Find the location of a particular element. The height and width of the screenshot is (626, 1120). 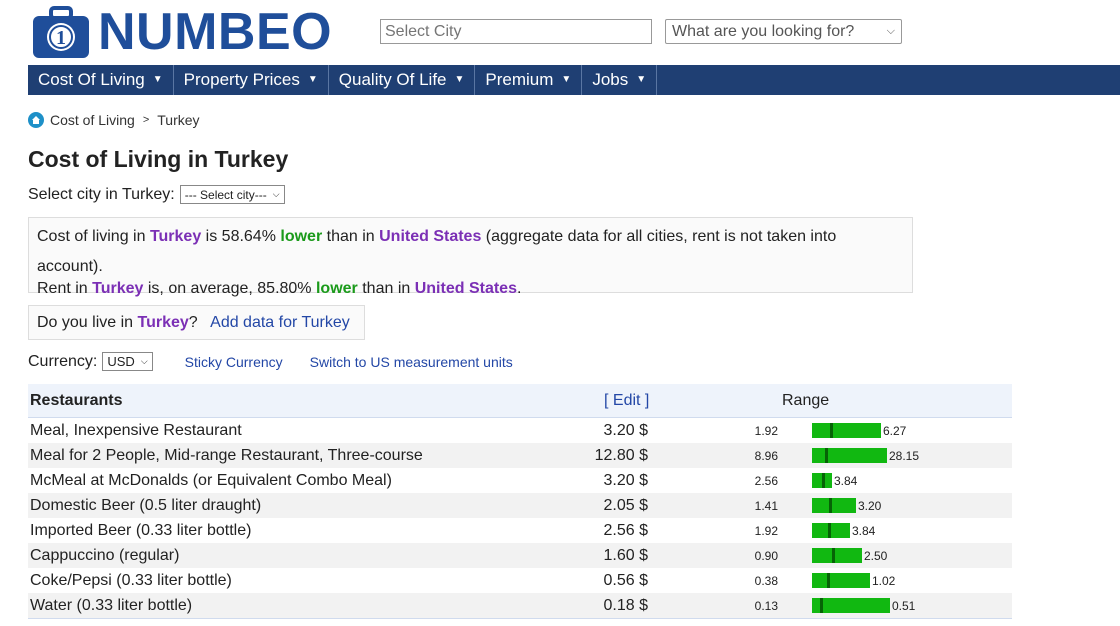

item-price: 2.56 $ is located at coordinates (625, 530).